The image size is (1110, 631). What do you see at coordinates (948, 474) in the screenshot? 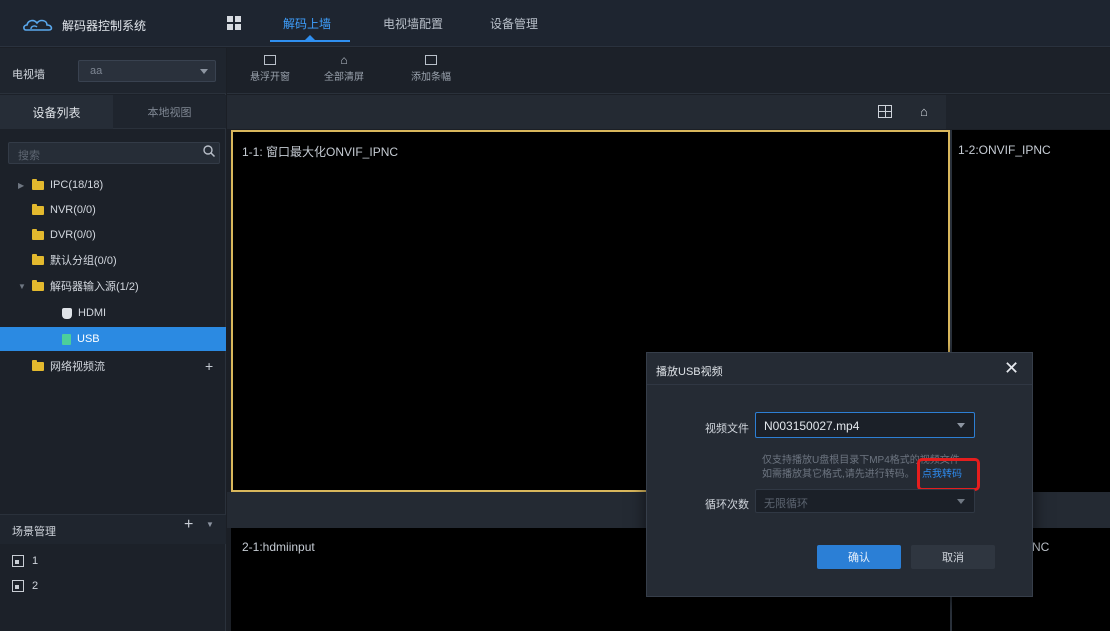
I see `convert-link-highlight` at bounding box center [948, 474].